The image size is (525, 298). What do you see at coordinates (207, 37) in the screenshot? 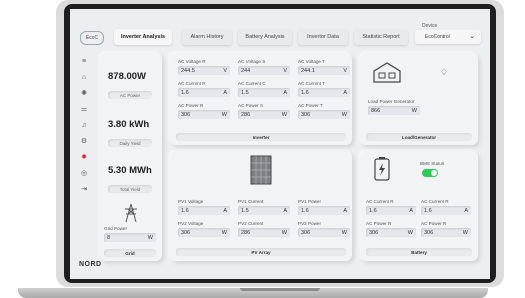
I see `tab-alarm-history: Alarm History` at bounding box center [207, 37].